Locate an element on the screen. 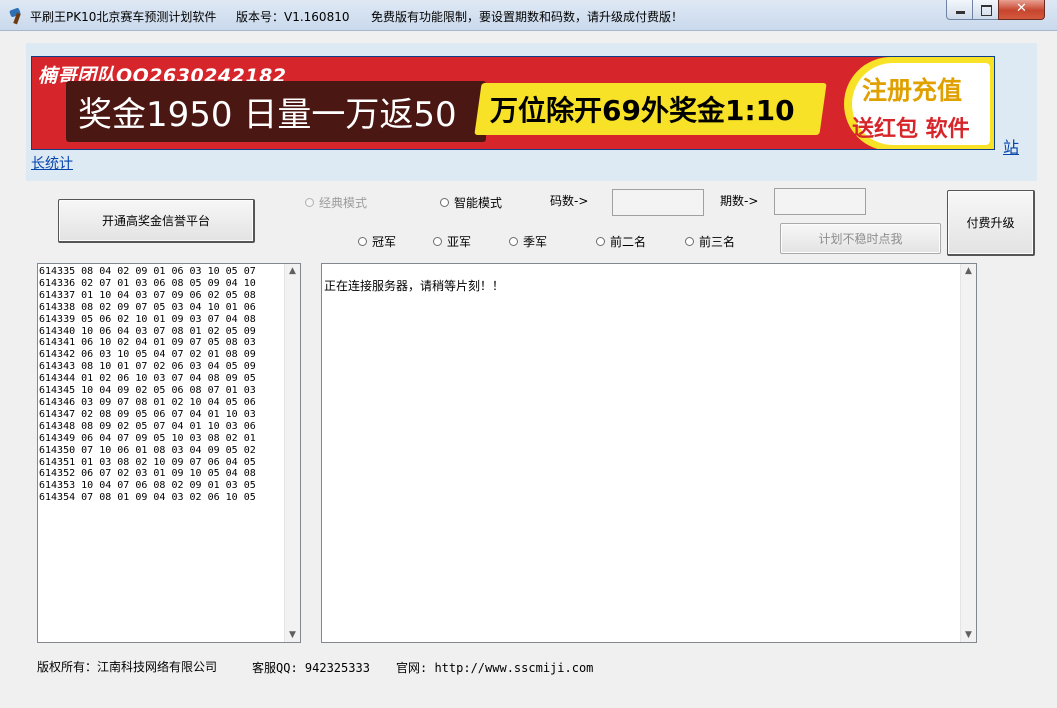 The width and height of the screenshot is (1057, 708). minimize-icon is located at coordinates (960, 12).